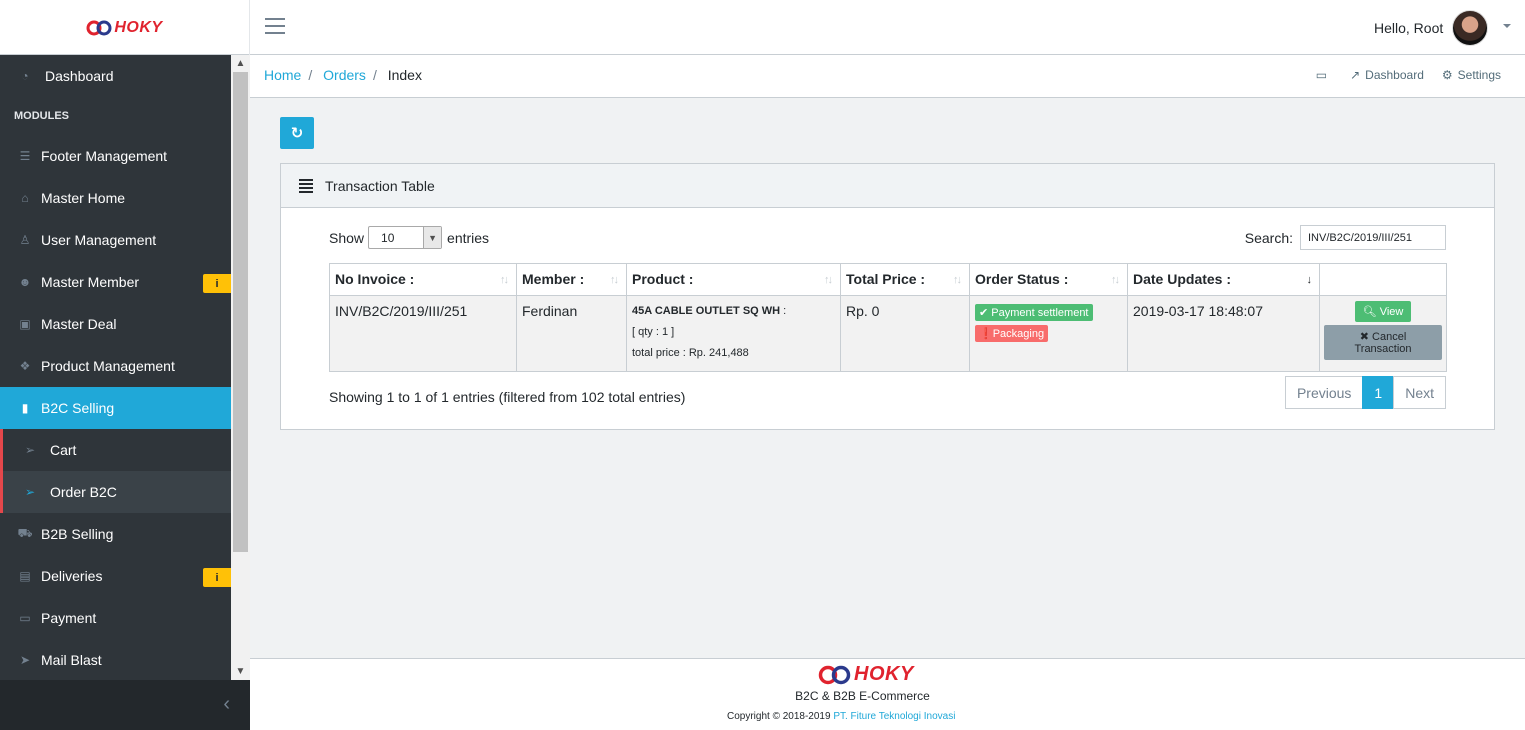 The height and width of the screenshot is (730, 1525). What do you see at coordinates (1223, 333) in the screenshot?
I see `cell-date: 2019-03-17 18:48:07` at bounding box center [1223, 333].